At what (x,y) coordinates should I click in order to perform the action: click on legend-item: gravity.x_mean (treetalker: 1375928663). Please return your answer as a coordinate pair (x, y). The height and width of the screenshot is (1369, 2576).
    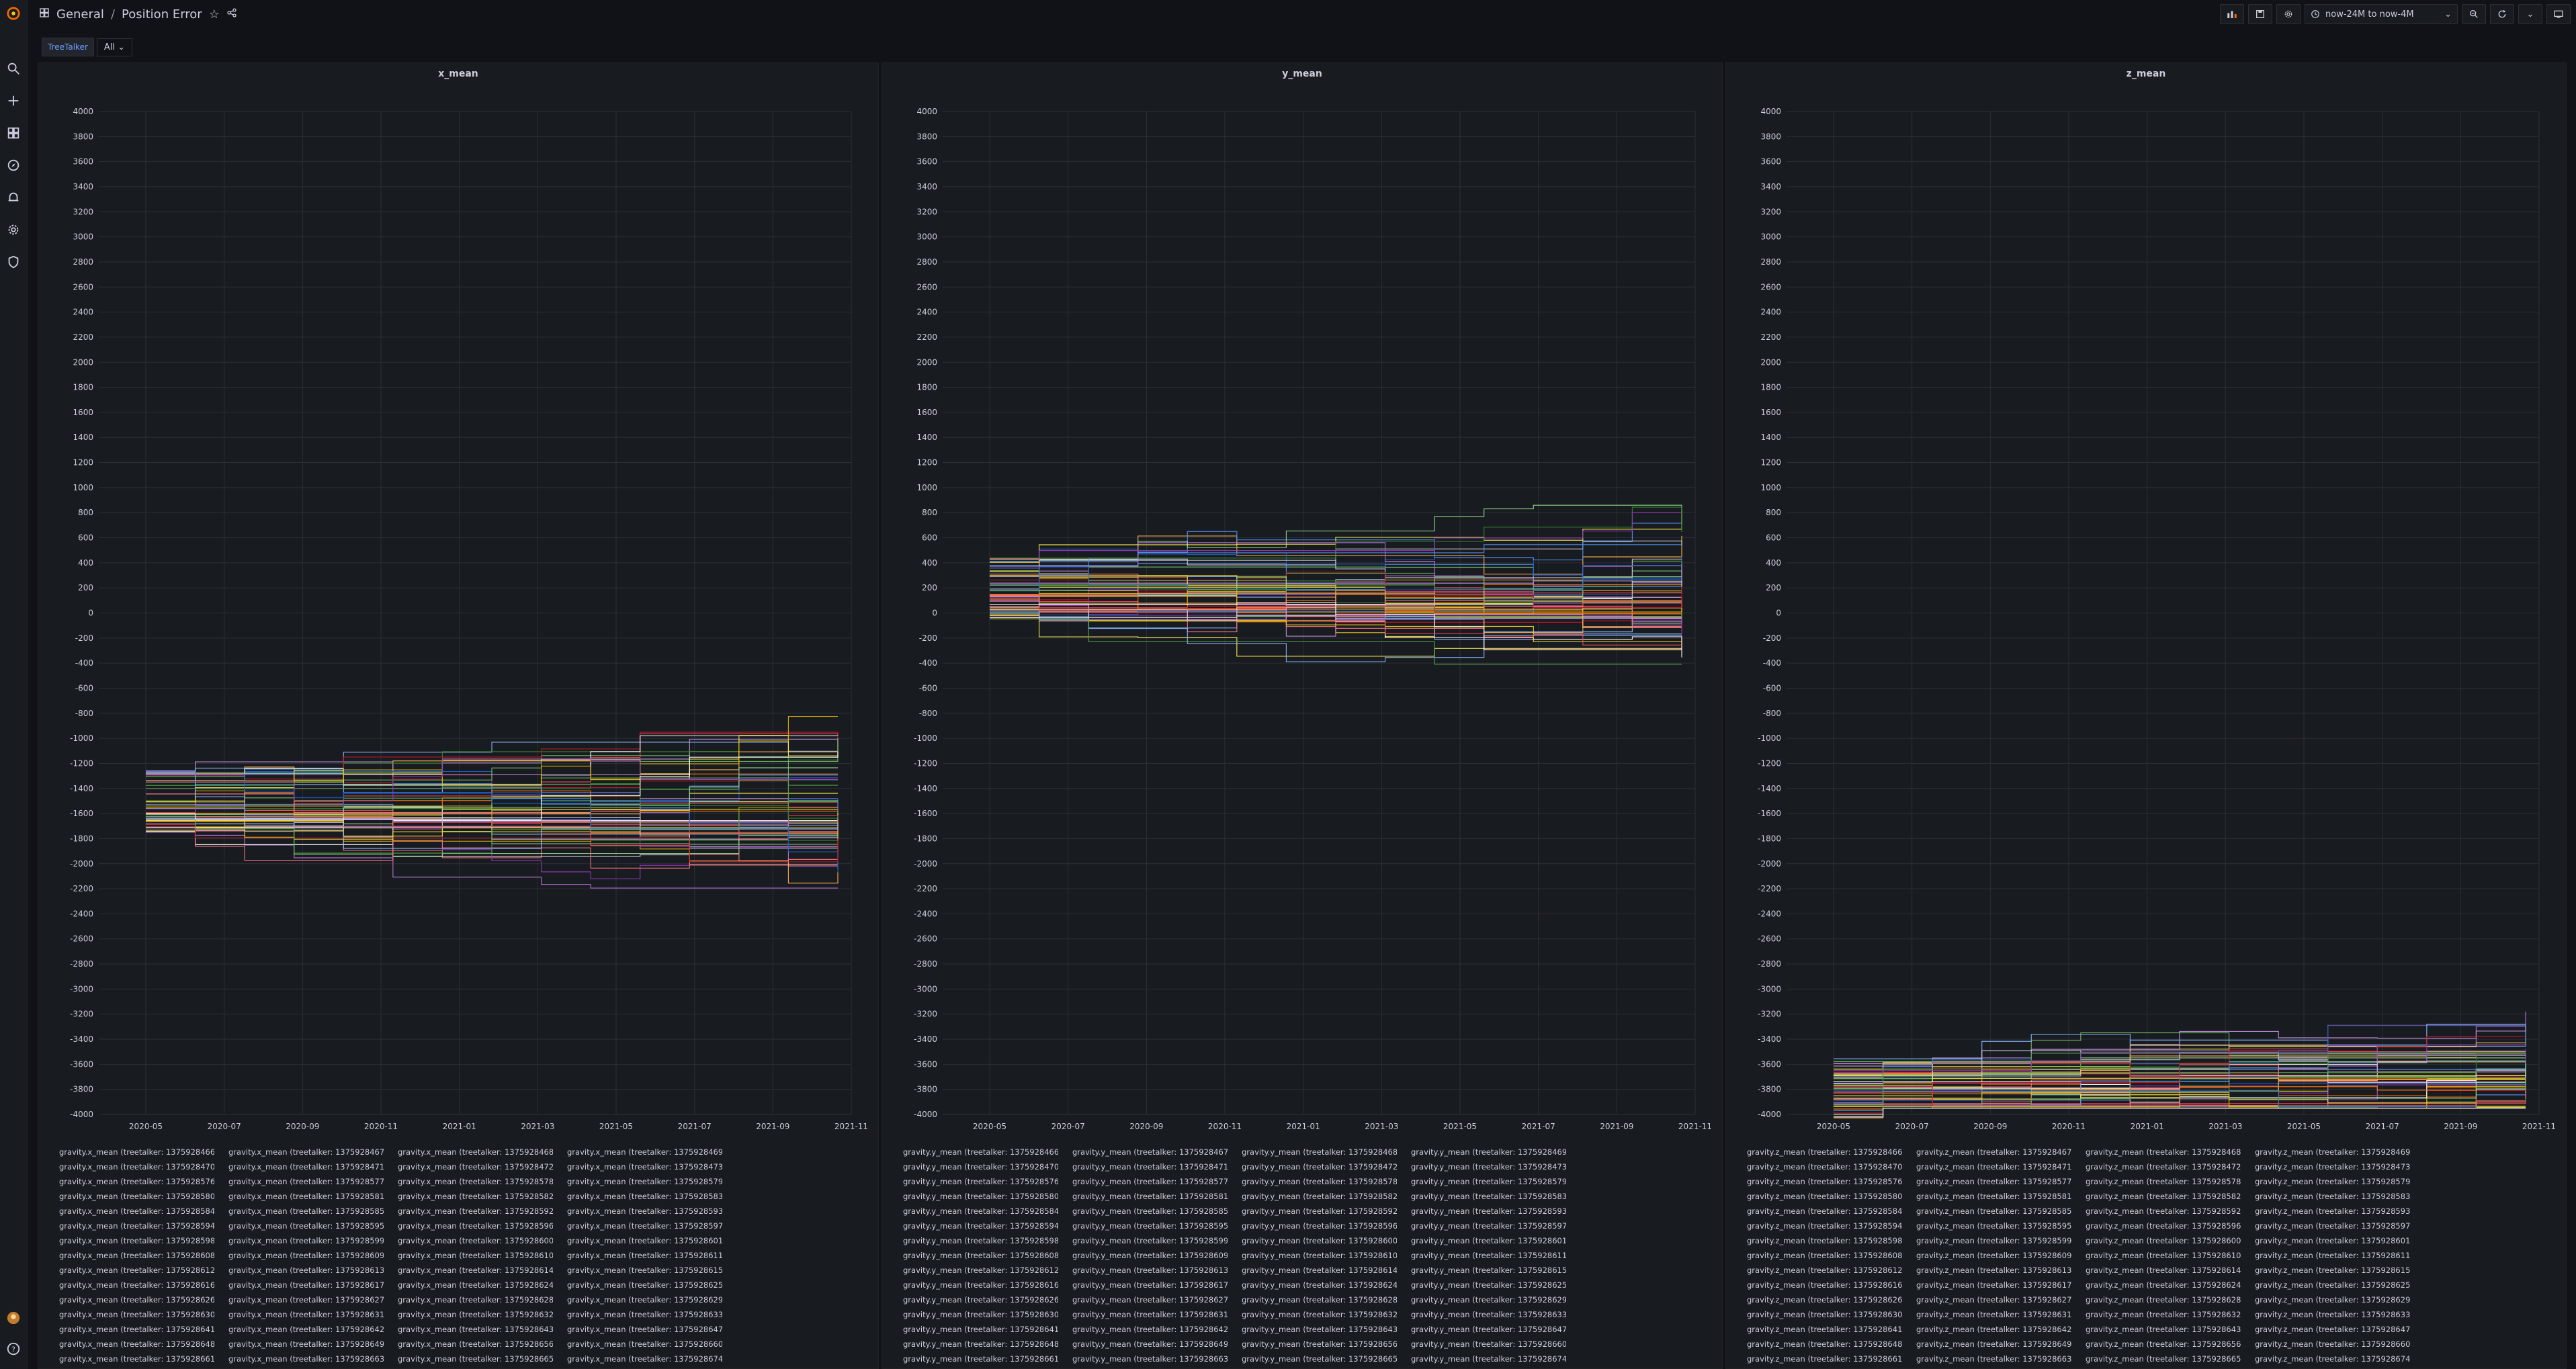
    Looking at the image, I should click on (299, 1359).